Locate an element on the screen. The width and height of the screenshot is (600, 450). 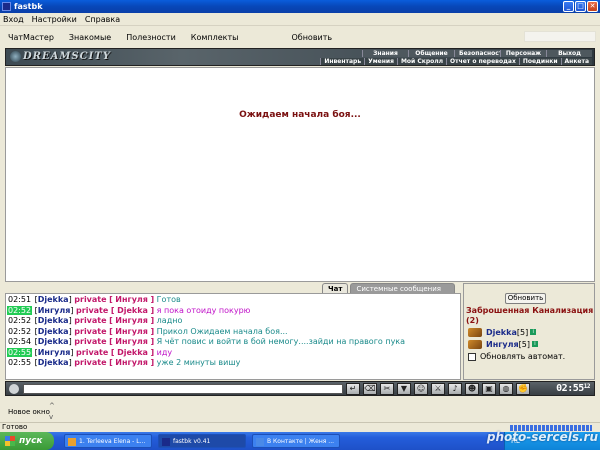
message-time: 02:51 is located at coordinates (20, 299).